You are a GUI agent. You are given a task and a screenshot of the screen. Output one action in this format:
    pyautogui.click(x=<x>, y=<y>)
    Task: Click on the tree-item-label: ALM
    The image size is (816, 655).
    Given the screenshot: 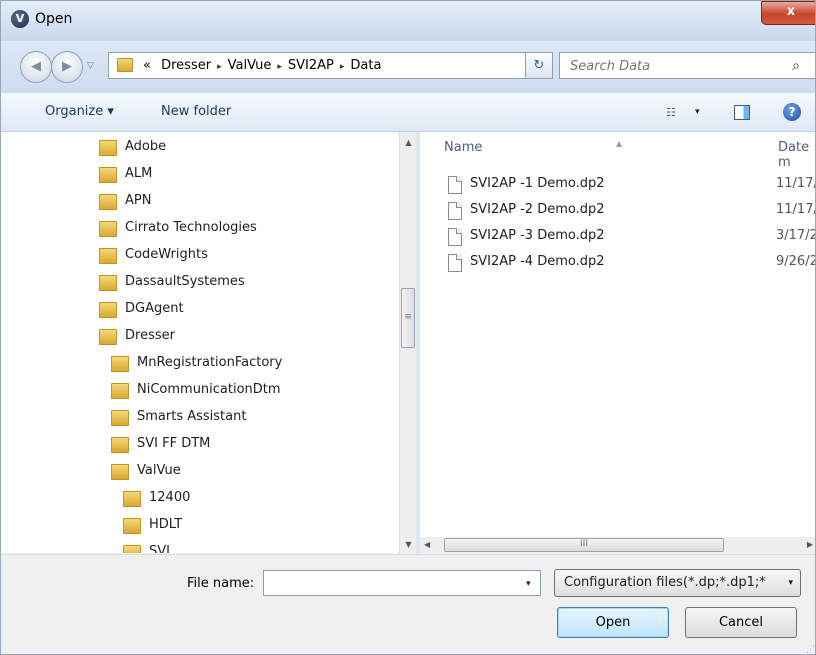 What is the action you would take?
    pyautogui.click(x=139, y=173)
    